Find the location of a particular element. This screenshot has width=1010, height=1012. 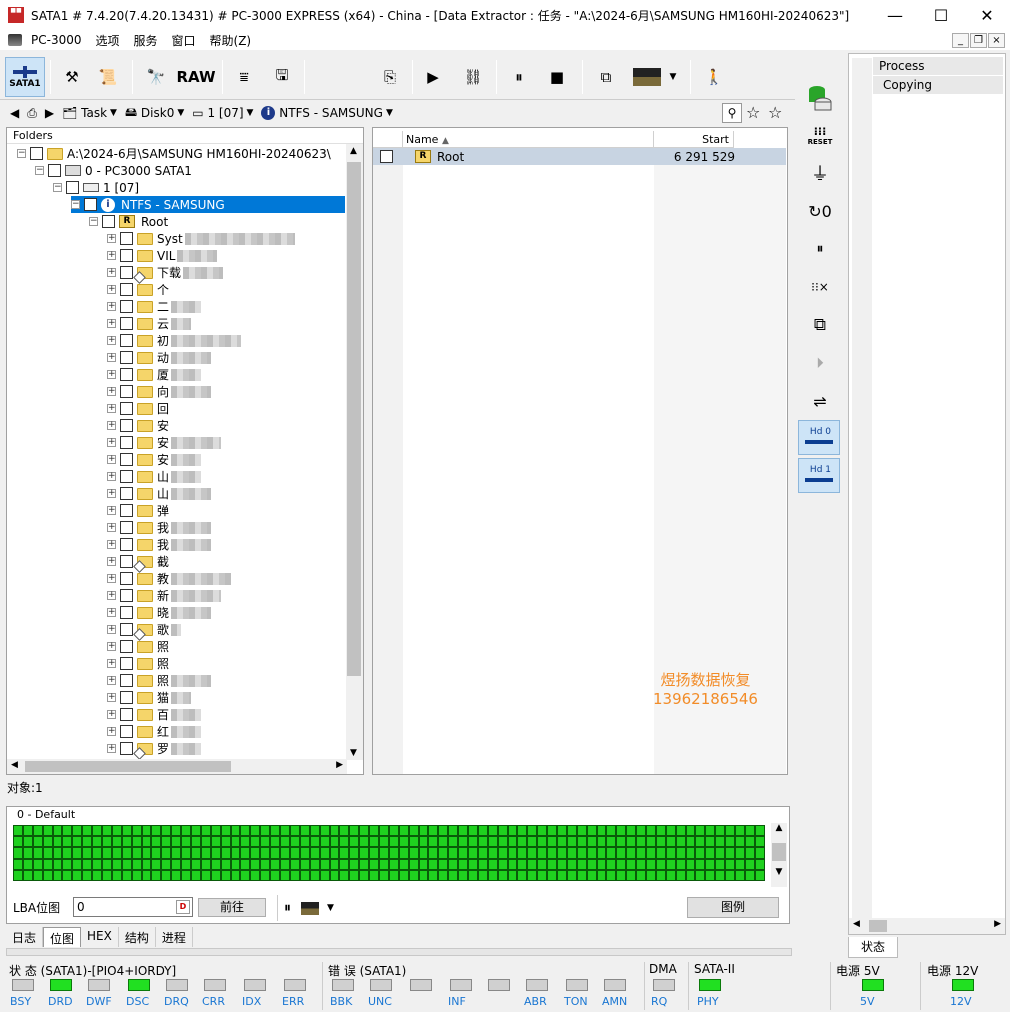

tree-node-folder: + 下载 is located at coordinates (165, 272).